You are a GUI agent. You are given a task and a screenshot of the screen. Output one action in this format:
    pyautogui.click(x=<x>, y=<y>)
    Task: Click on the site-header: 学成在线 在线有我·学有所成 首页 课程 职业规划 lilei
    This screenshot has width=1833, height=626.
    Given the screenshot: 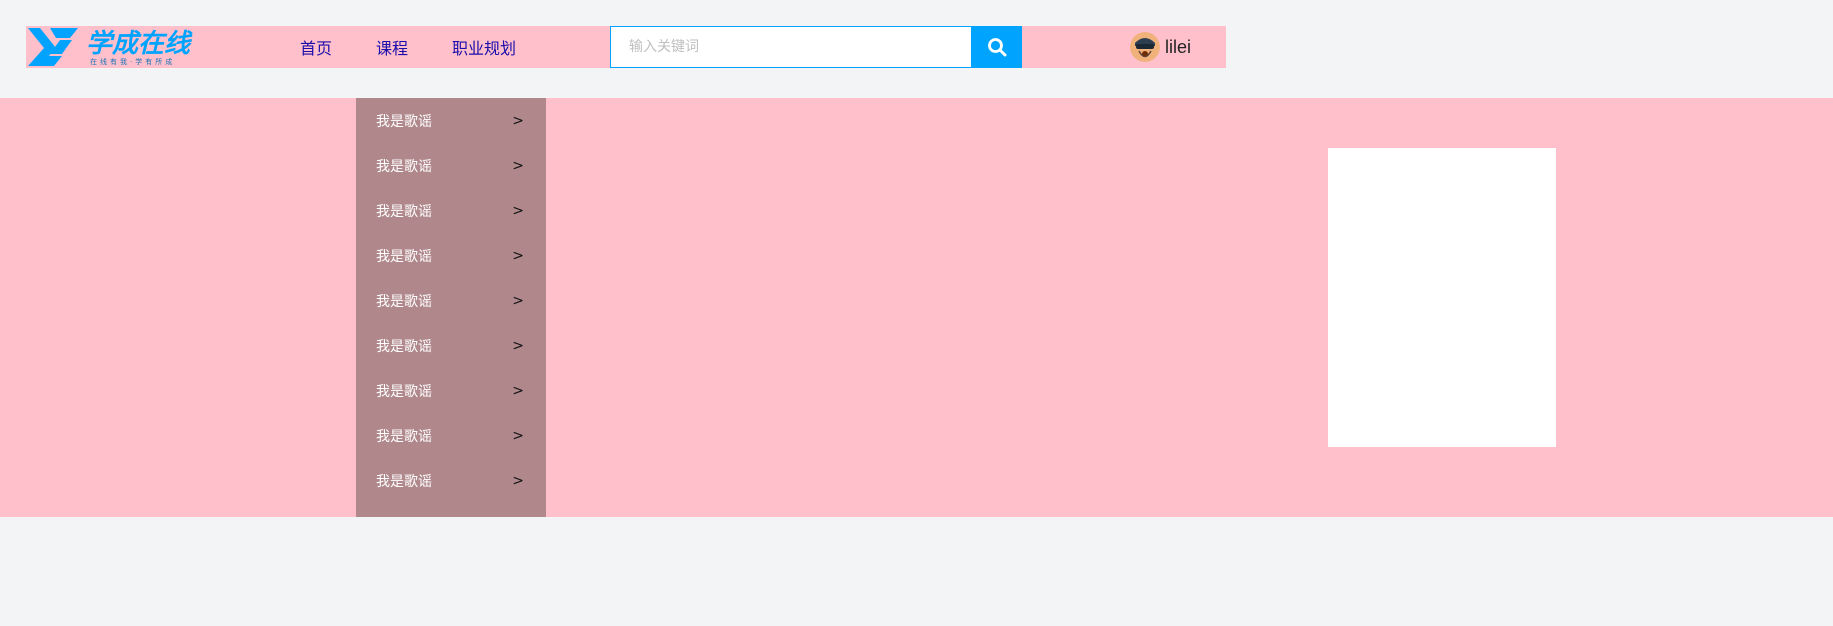 What is the action you would take?
    pyautogui.click(x=626, y=47)
    